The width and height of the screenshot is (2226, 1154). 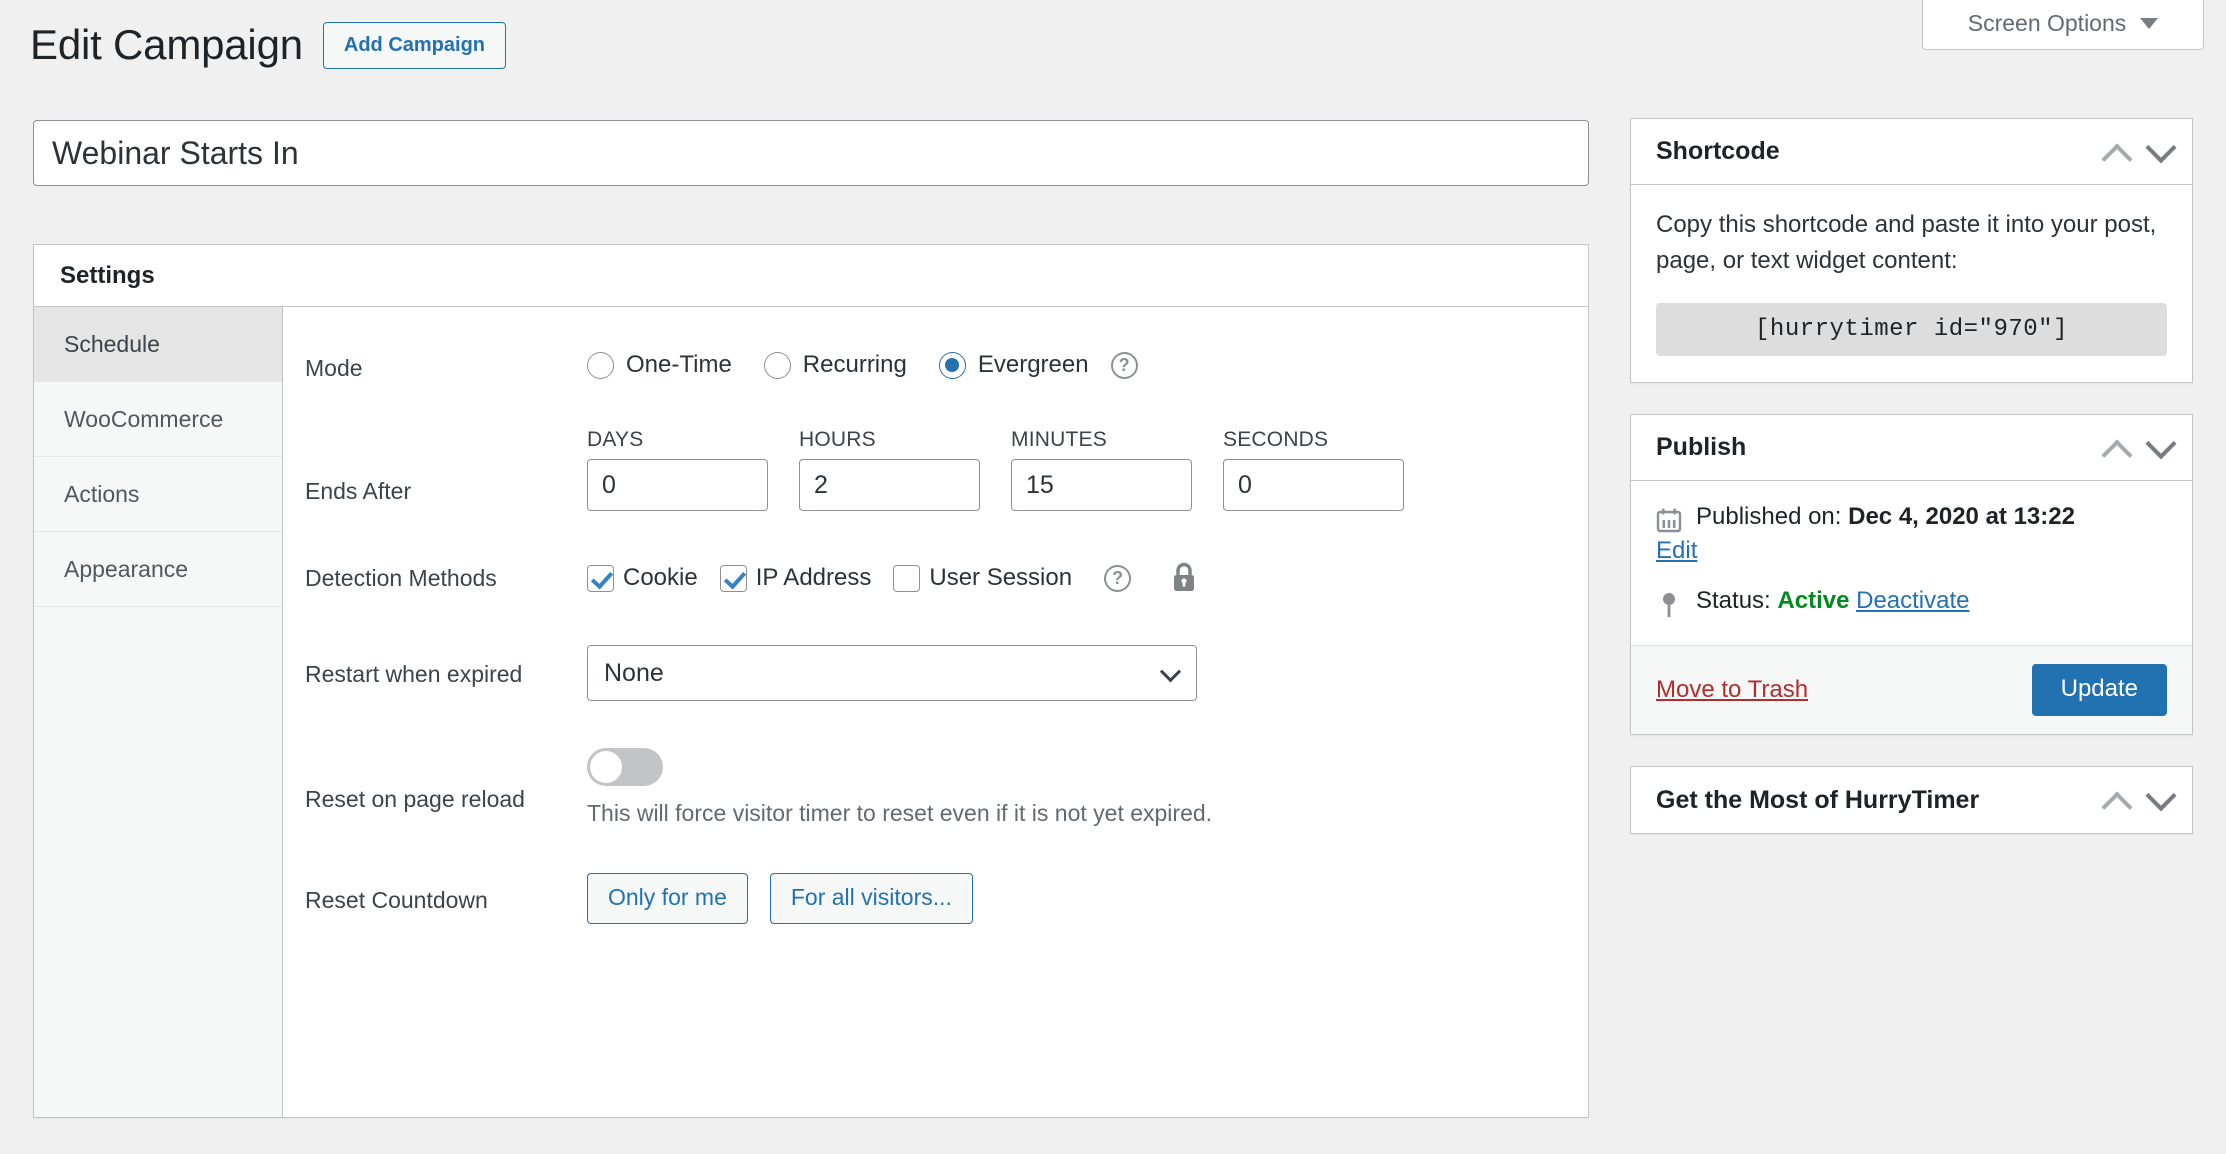 What do you see at coordinates (667, 898) in the screenshot?
I see `reset-only-for-me-button: Only for me` at bounding box center [667, 898].